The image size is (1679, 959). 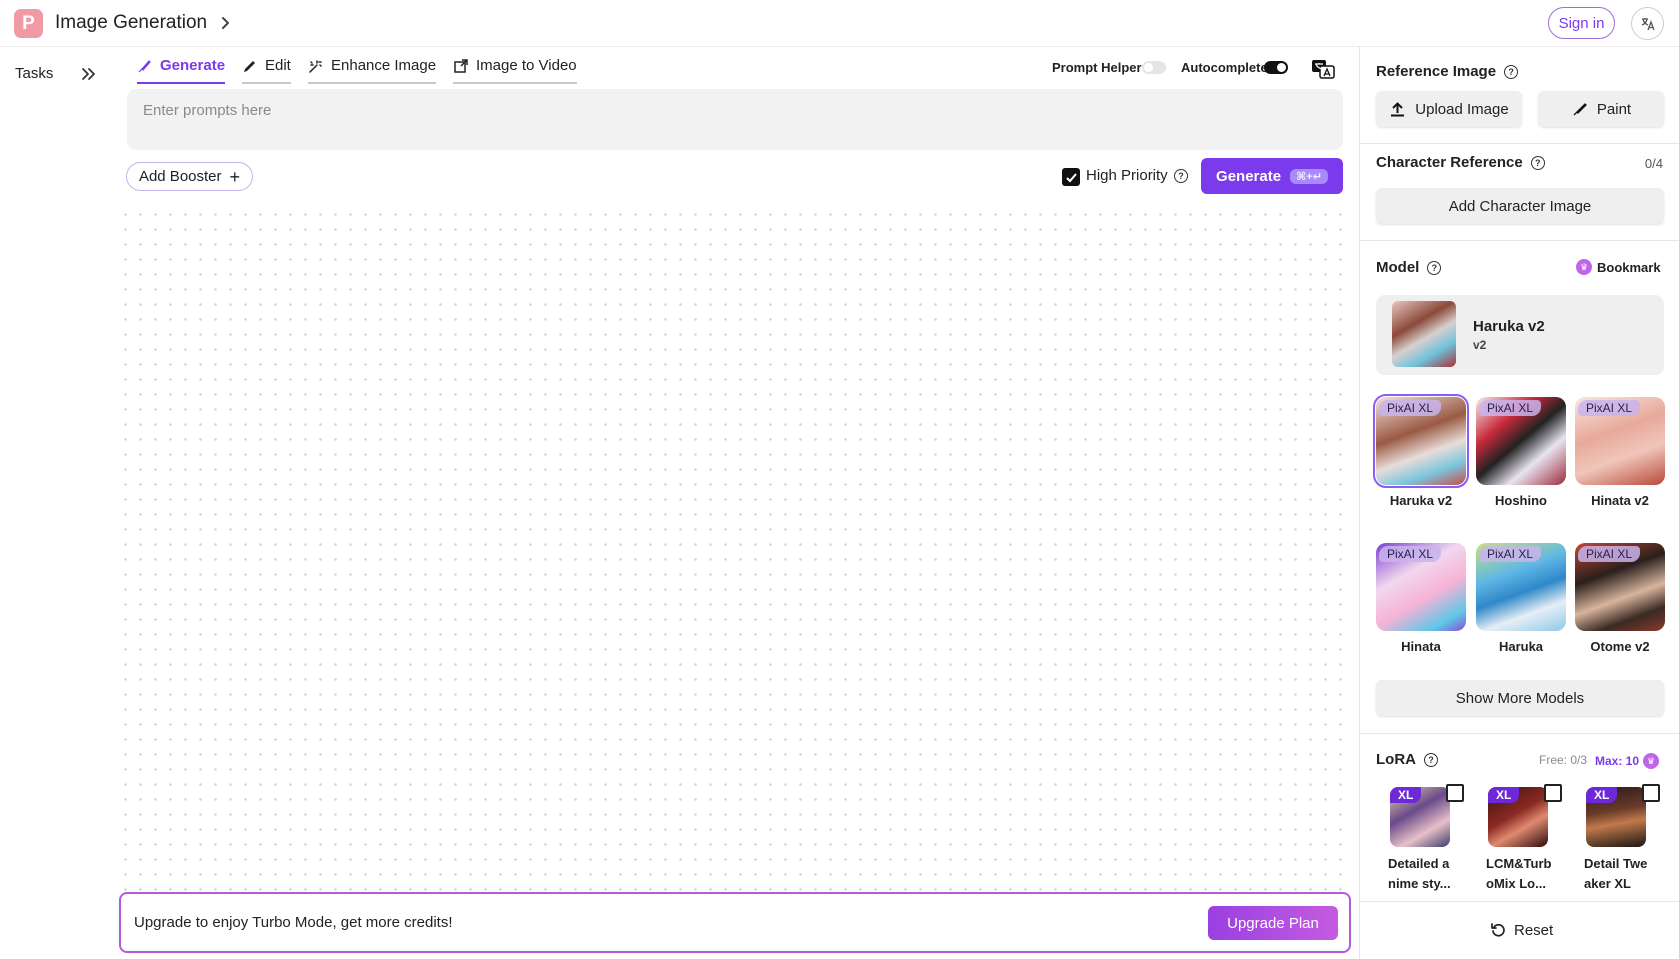 What do you see at coordinates (1614, 109) in the screenshot?
I see `paint-label: Paint` at bounding box center [1614, 109].